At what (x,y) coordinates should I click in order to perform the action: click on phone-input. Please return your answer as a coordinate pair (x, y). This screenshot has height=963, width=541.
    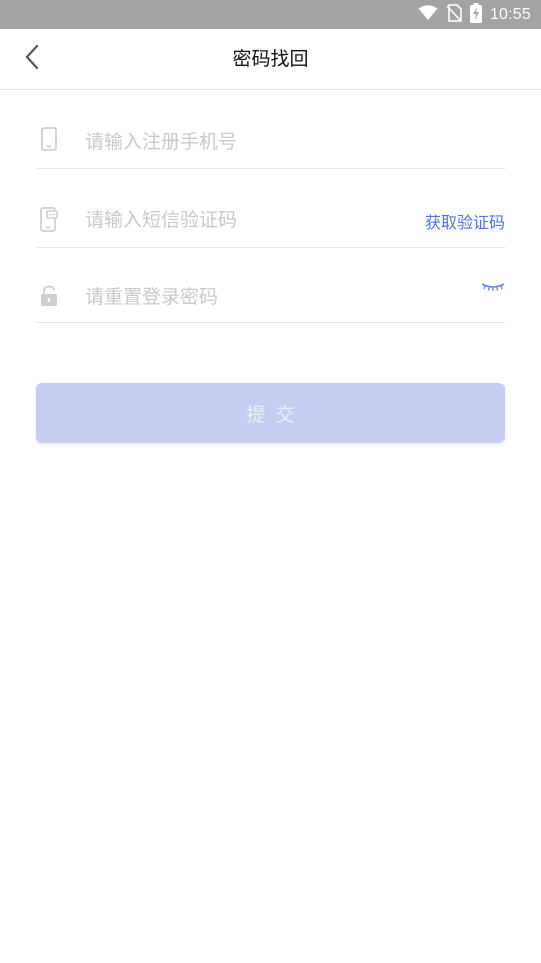
    Looking at the image, I should click on (285, 142).